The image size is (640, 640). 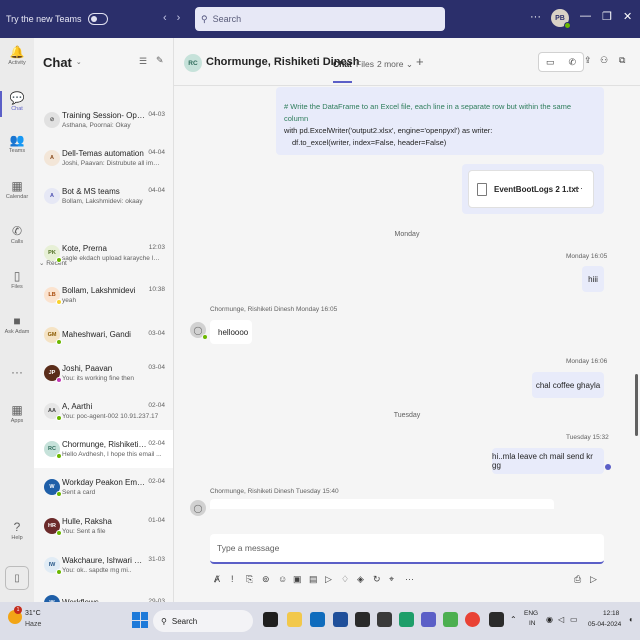 What do you see at coordinates (53, 296) in the screenshot?
I see `chat-avatar: LB` at bounding box center [53, 296].